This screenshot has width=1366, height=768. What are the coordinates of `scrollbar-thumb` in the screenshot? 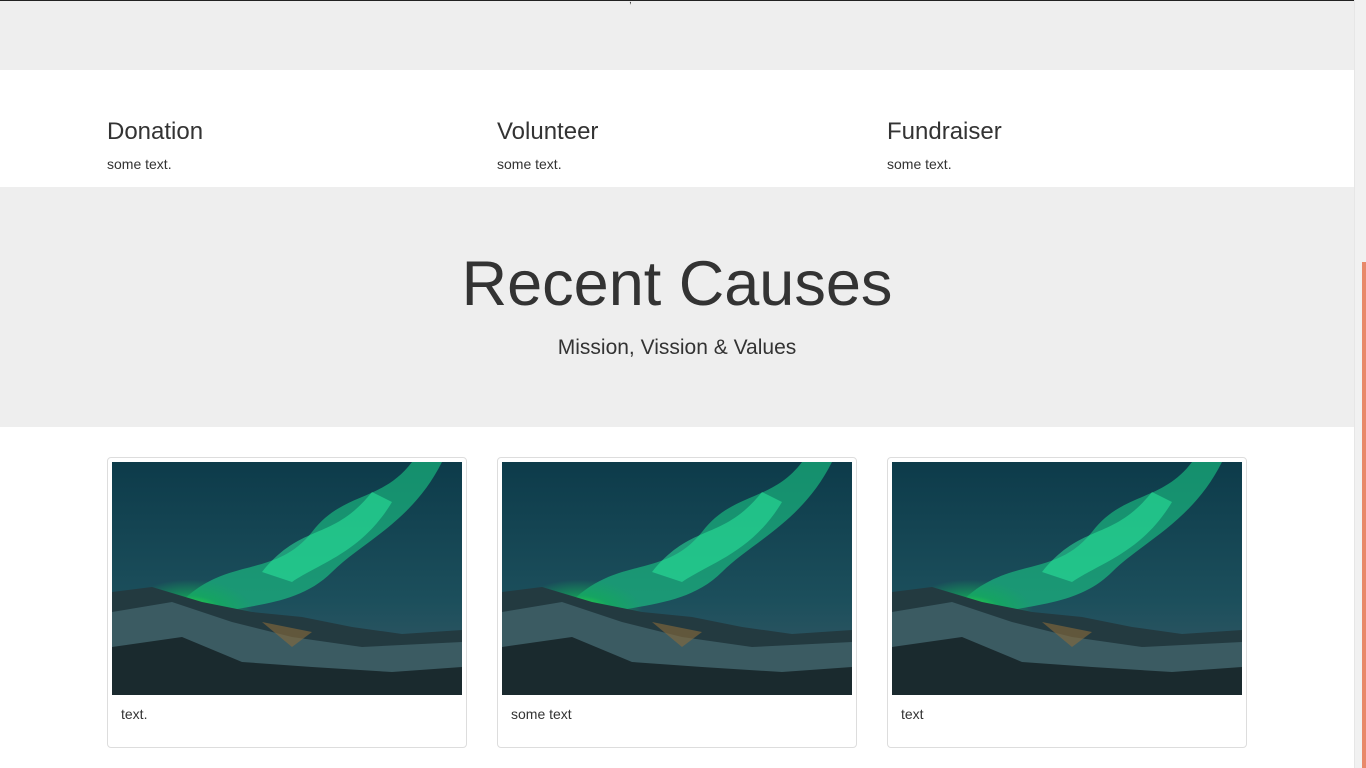 It's located at (1364, 515).